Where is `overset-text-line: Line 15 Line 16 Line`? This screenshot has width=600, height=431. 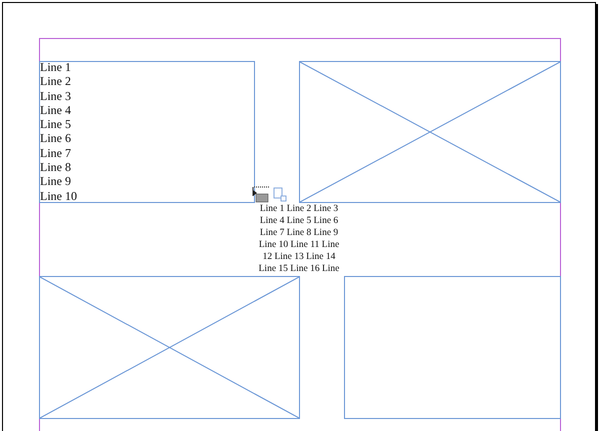
overset-text-line: Line 15 Line 16 Line is located at coordinates (299, 269).